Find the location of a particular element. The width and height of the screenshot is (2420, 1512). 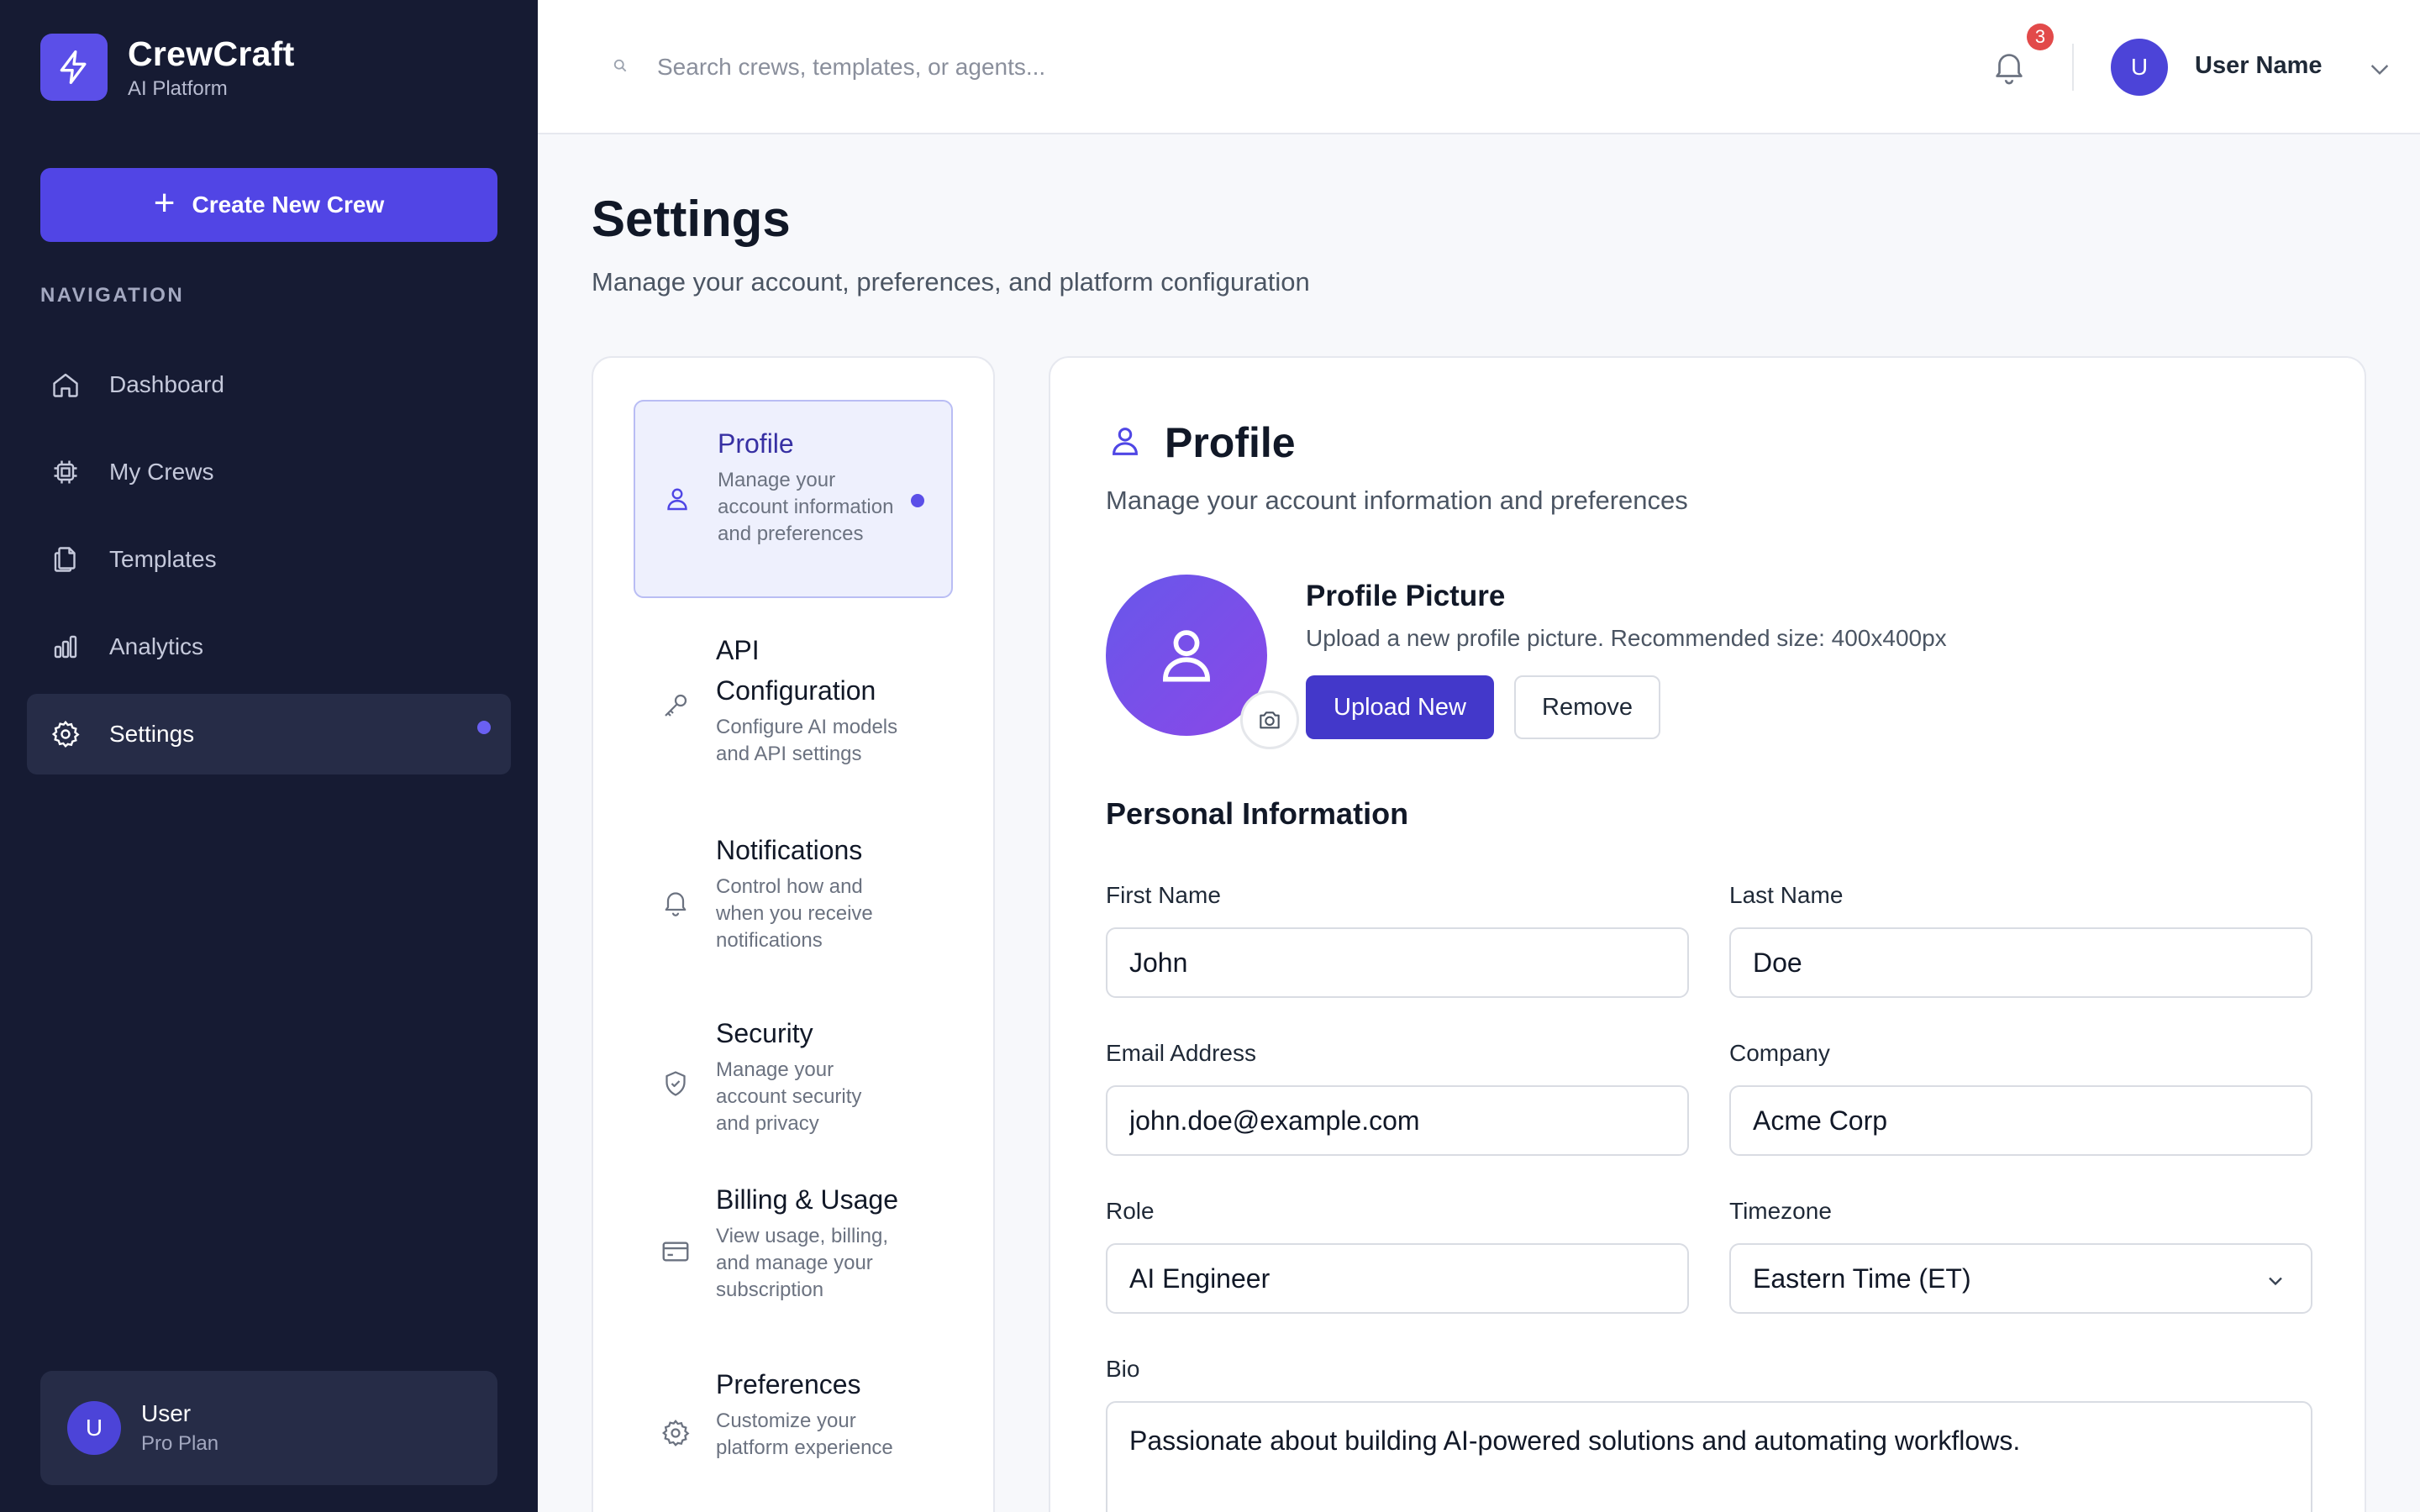

brand: CrewCraft AI Platform is located at coordinates (167, 67).